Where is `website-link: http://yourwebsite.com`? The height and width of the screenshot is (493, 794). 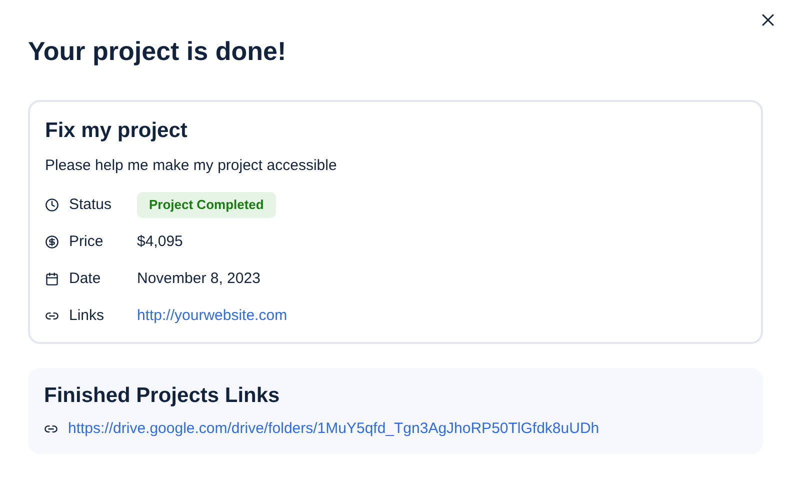 website-link: http://yourwebsite.com is located at coordinates (212, 316).